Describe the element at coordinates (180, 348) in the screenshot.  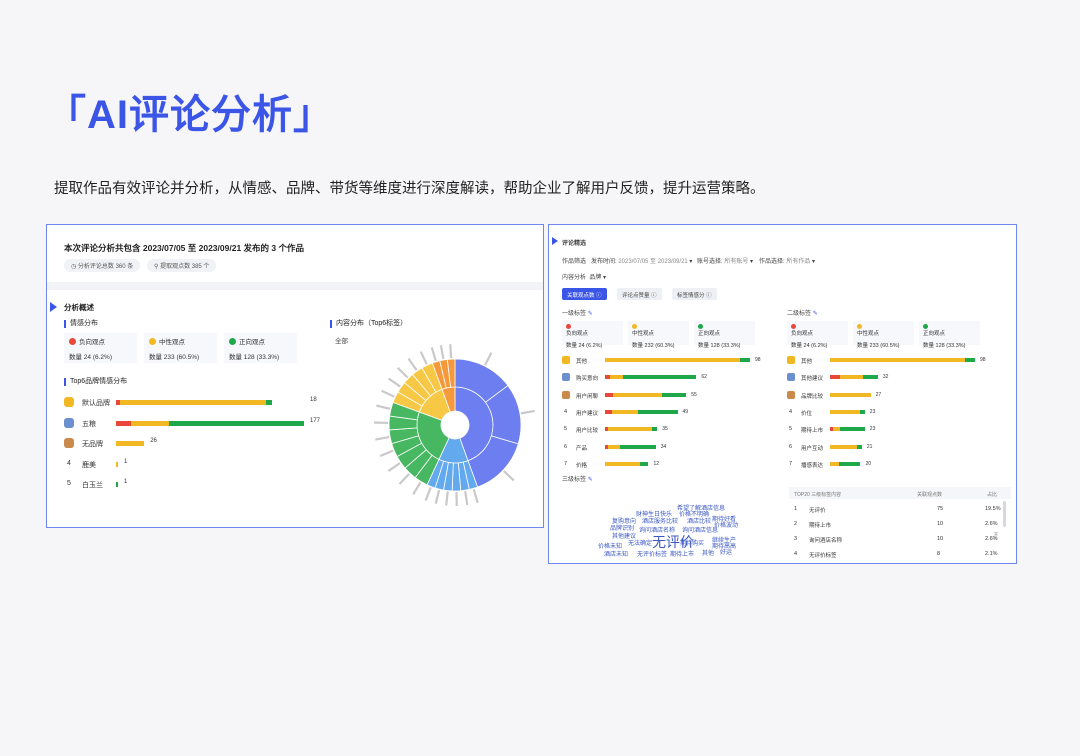
I see `sentiment-card: 中性观点数量 233 (60.5%)` at that location.